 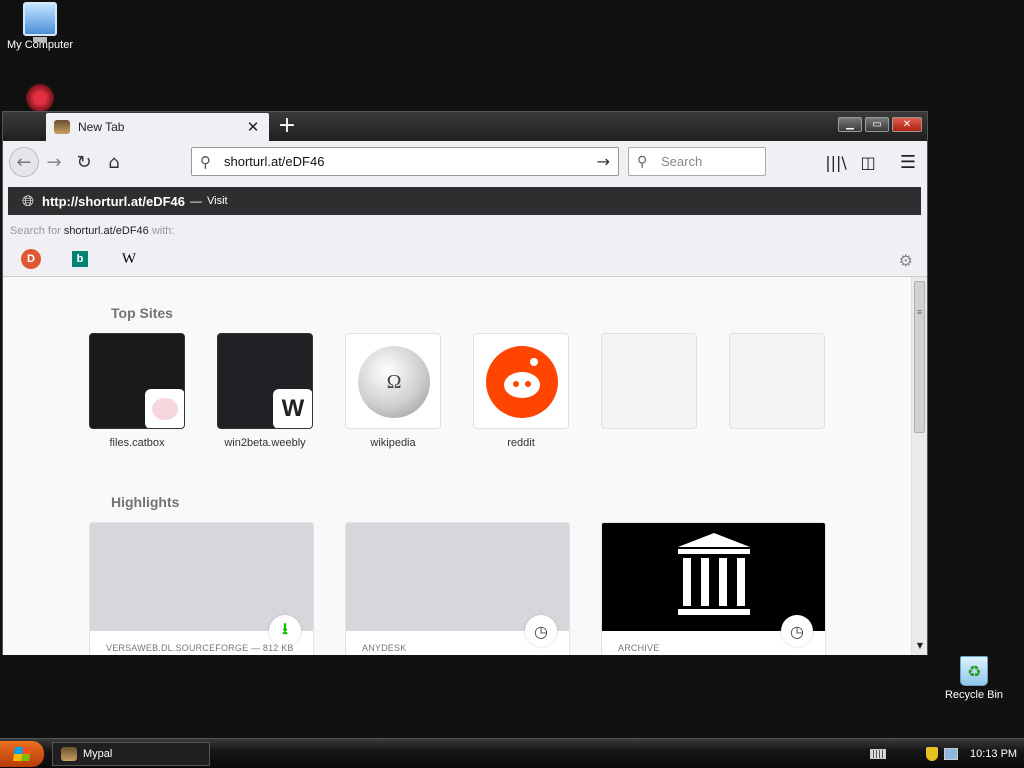 I want to click on catbox-icon, so click(x=164, y=408).